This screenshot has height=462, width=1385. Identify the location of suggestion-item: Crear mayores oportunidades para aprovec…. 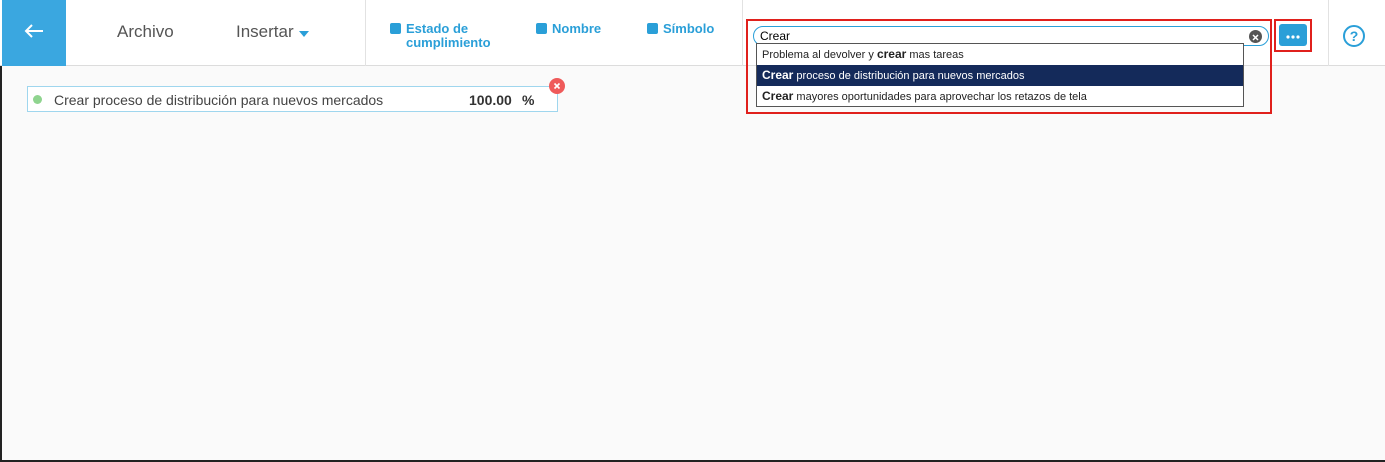
(1000, 96).